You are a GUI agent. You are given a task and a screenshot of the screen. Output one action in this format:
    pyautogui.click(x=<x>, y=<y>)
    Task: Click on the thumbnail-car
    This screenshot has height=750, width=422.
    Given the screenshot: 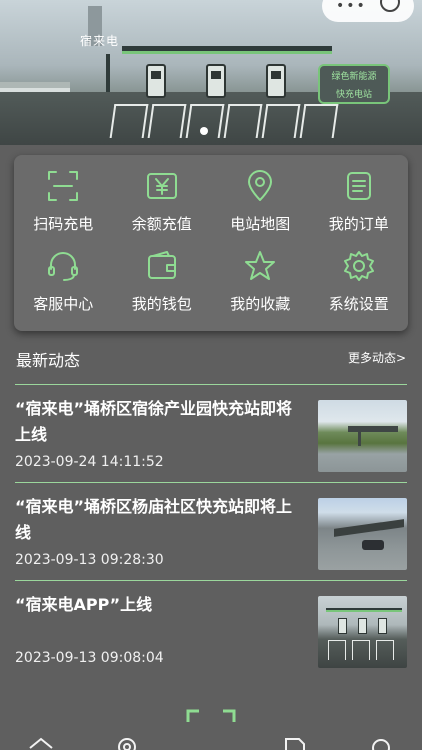 What is the action you would take?
    pyautogui.click(x=373, y=545)
    